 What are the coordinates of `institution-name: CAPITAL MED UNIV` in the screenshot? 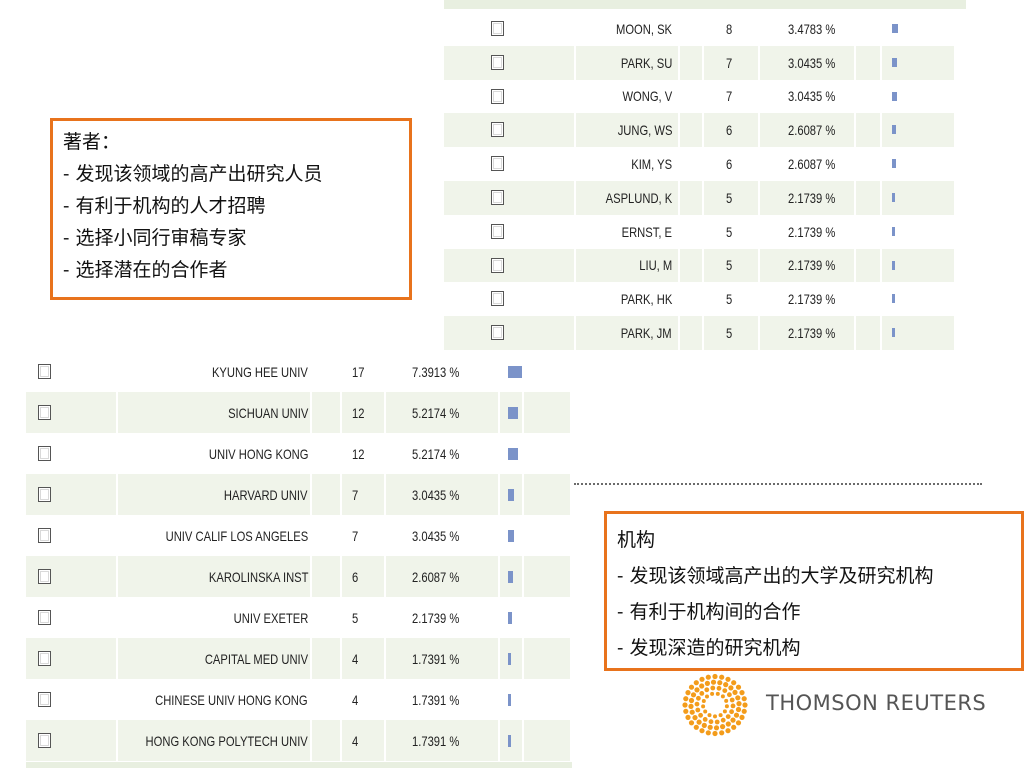 It's located at (256, 658).